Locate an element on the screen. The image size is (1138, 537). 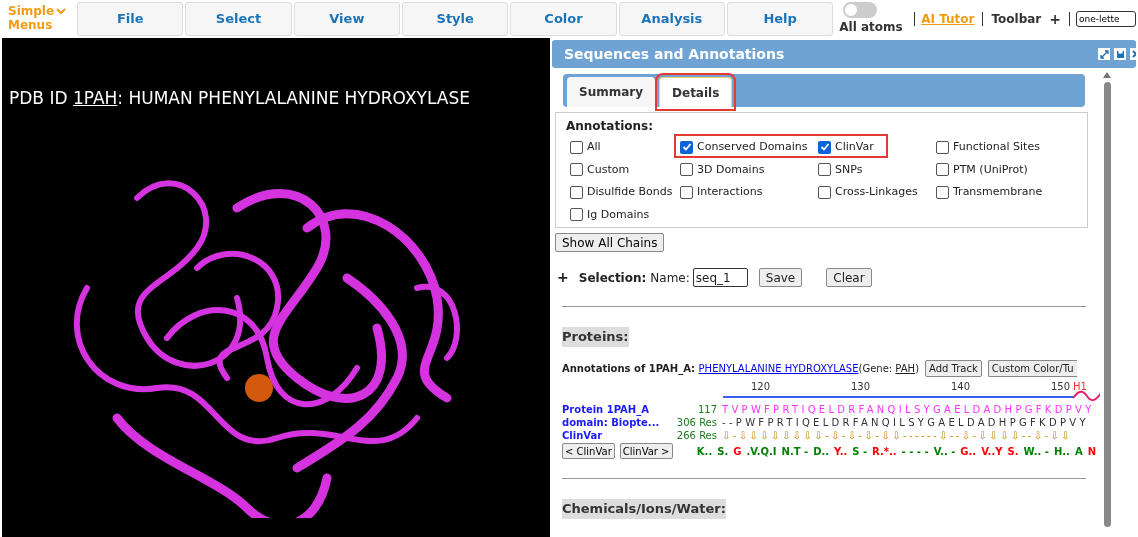
all-atoms-toggle is located at coordinates (860, 10).